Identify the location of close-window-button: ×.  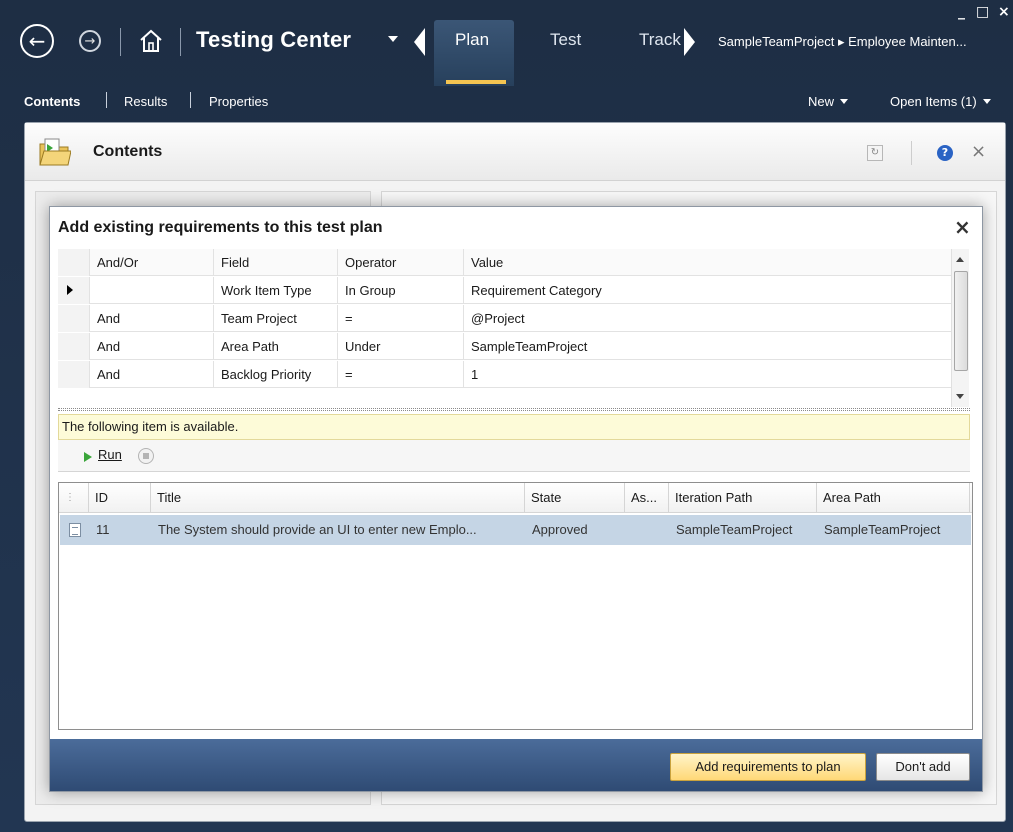
(1004, 12).